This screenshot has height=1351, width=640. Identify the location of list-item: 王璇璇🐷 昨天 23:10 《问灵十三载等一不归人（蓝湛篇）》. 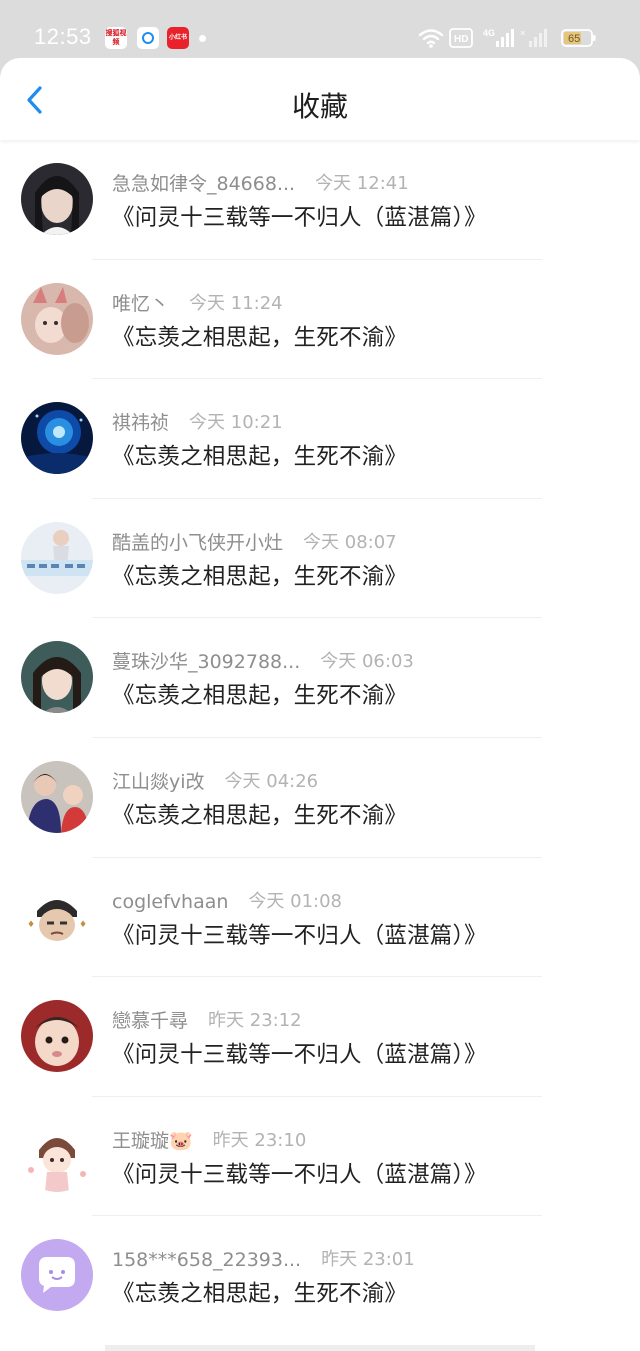
(320, 1157).